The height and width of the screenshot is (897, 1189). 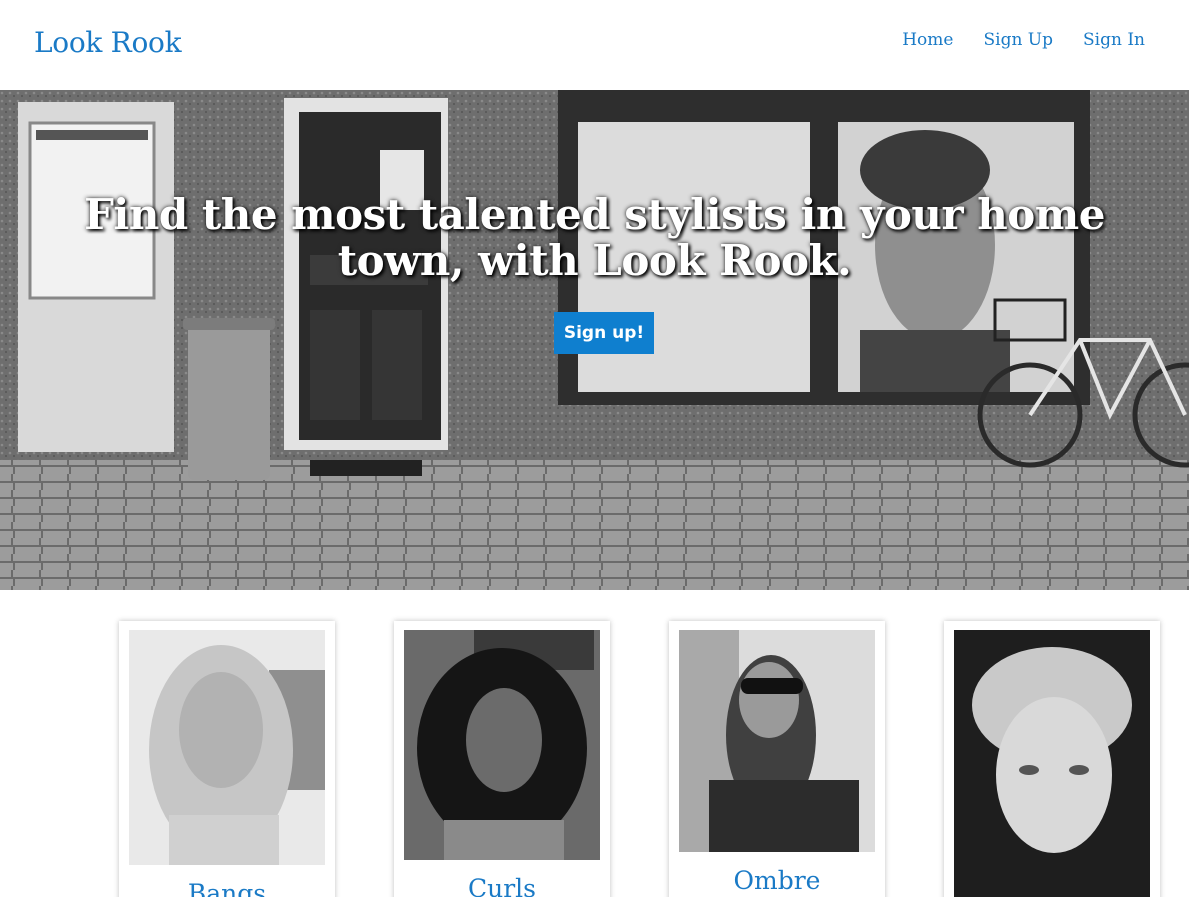 I want to click on style-card-curls: Curls, so click(x=502, y=759).